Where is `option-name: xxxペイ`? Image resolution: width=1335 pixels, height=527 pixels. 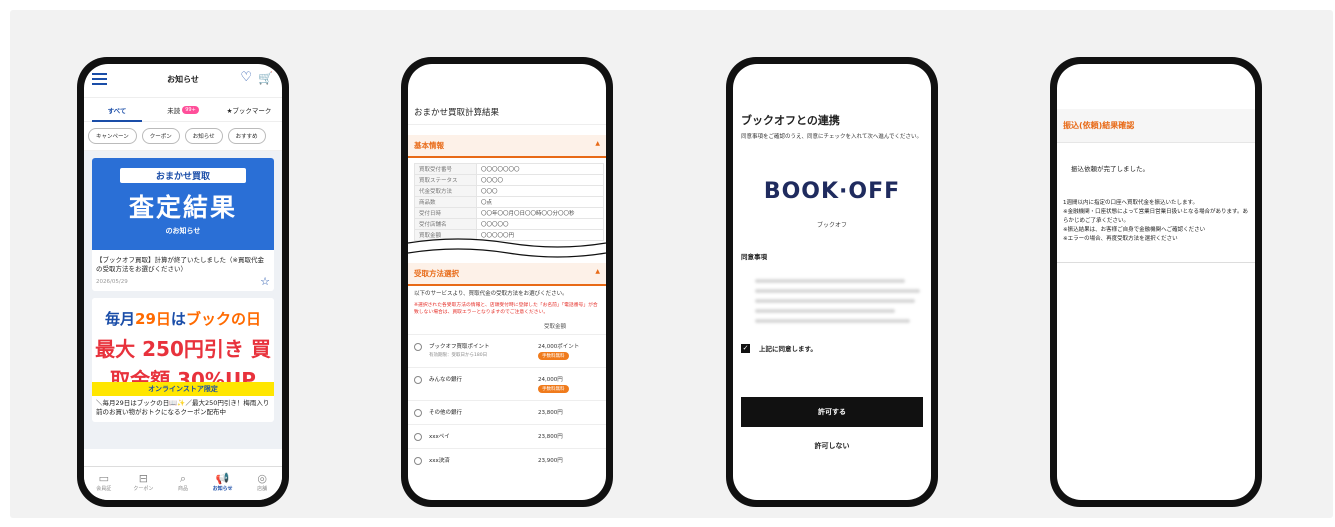
option-name: xxxペイ is located at coordinates (439, 437).